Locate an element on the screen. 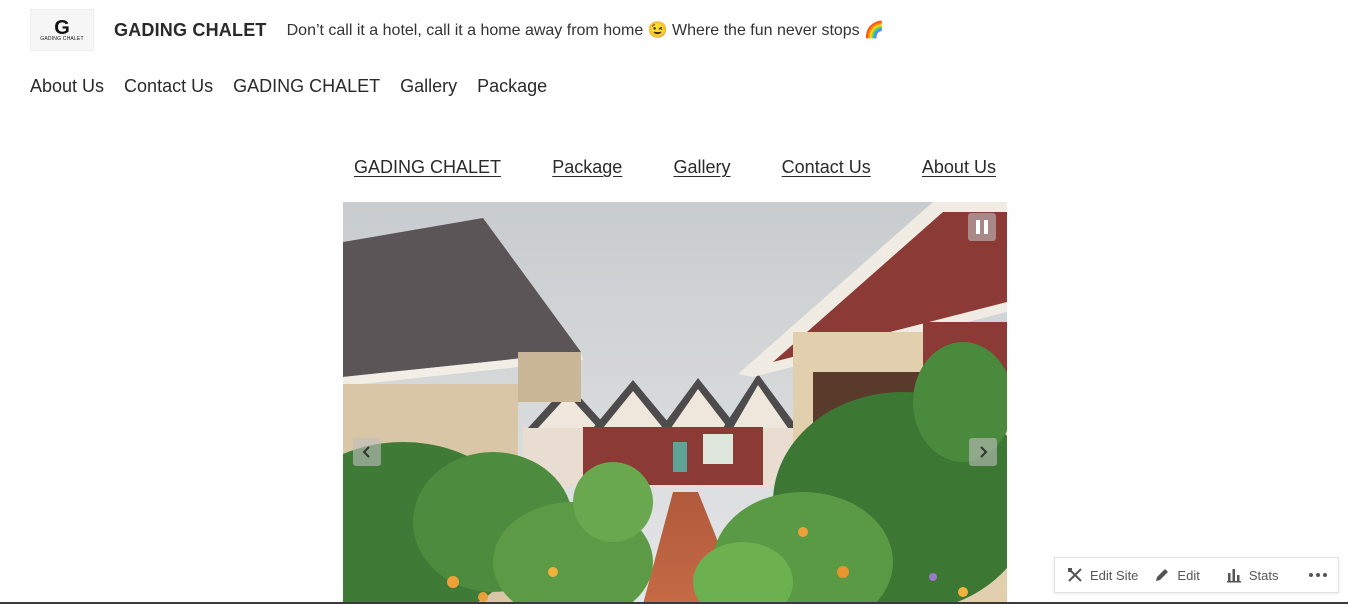 The image size is (1348, 604). bar-chart-icon is located at coordinates (1233, 576).